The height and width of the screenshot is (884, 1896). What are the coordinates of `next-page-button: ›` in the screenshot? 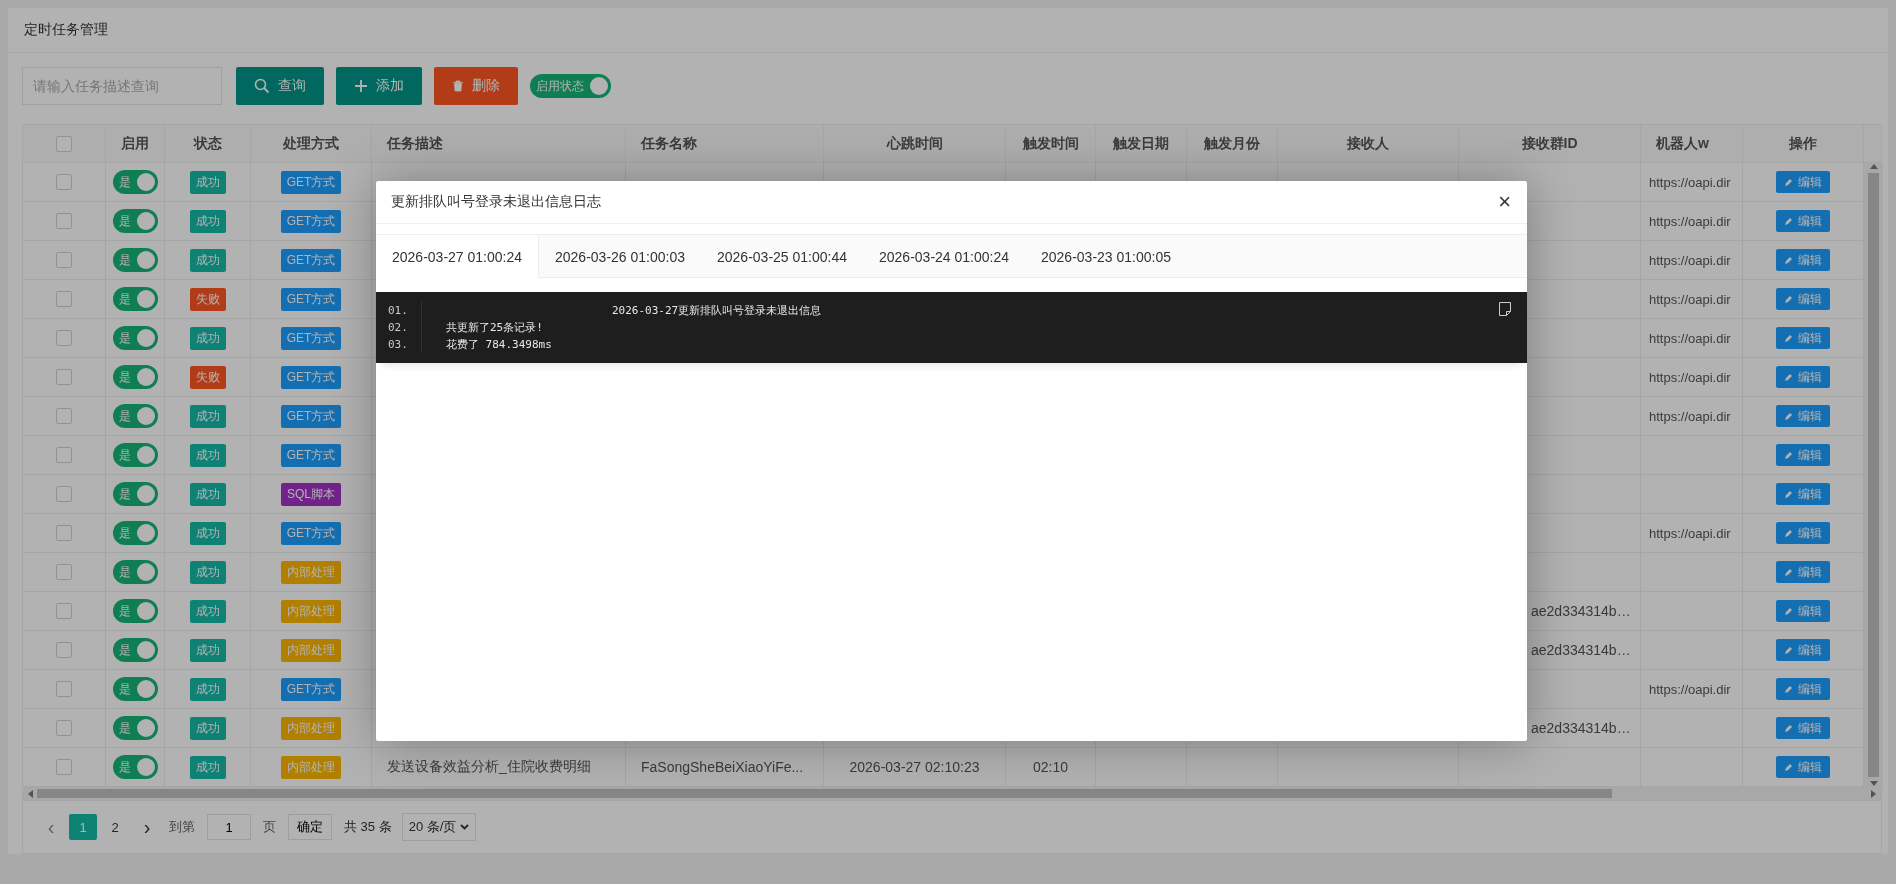 It's located at (147, 827).